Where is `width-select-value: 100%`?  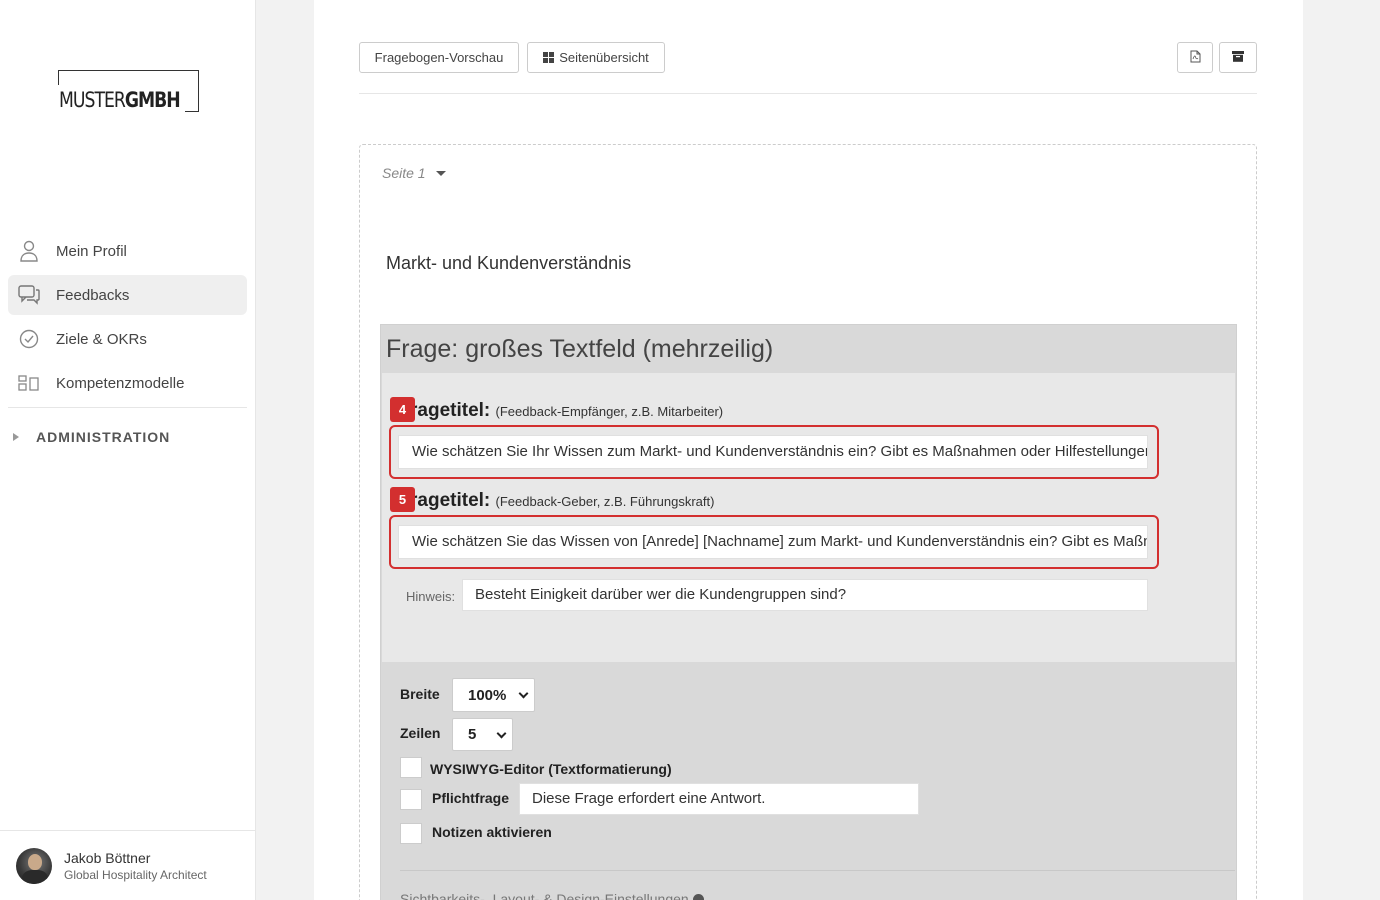
width-select-value: 100% is located at coordinates (487, 695).